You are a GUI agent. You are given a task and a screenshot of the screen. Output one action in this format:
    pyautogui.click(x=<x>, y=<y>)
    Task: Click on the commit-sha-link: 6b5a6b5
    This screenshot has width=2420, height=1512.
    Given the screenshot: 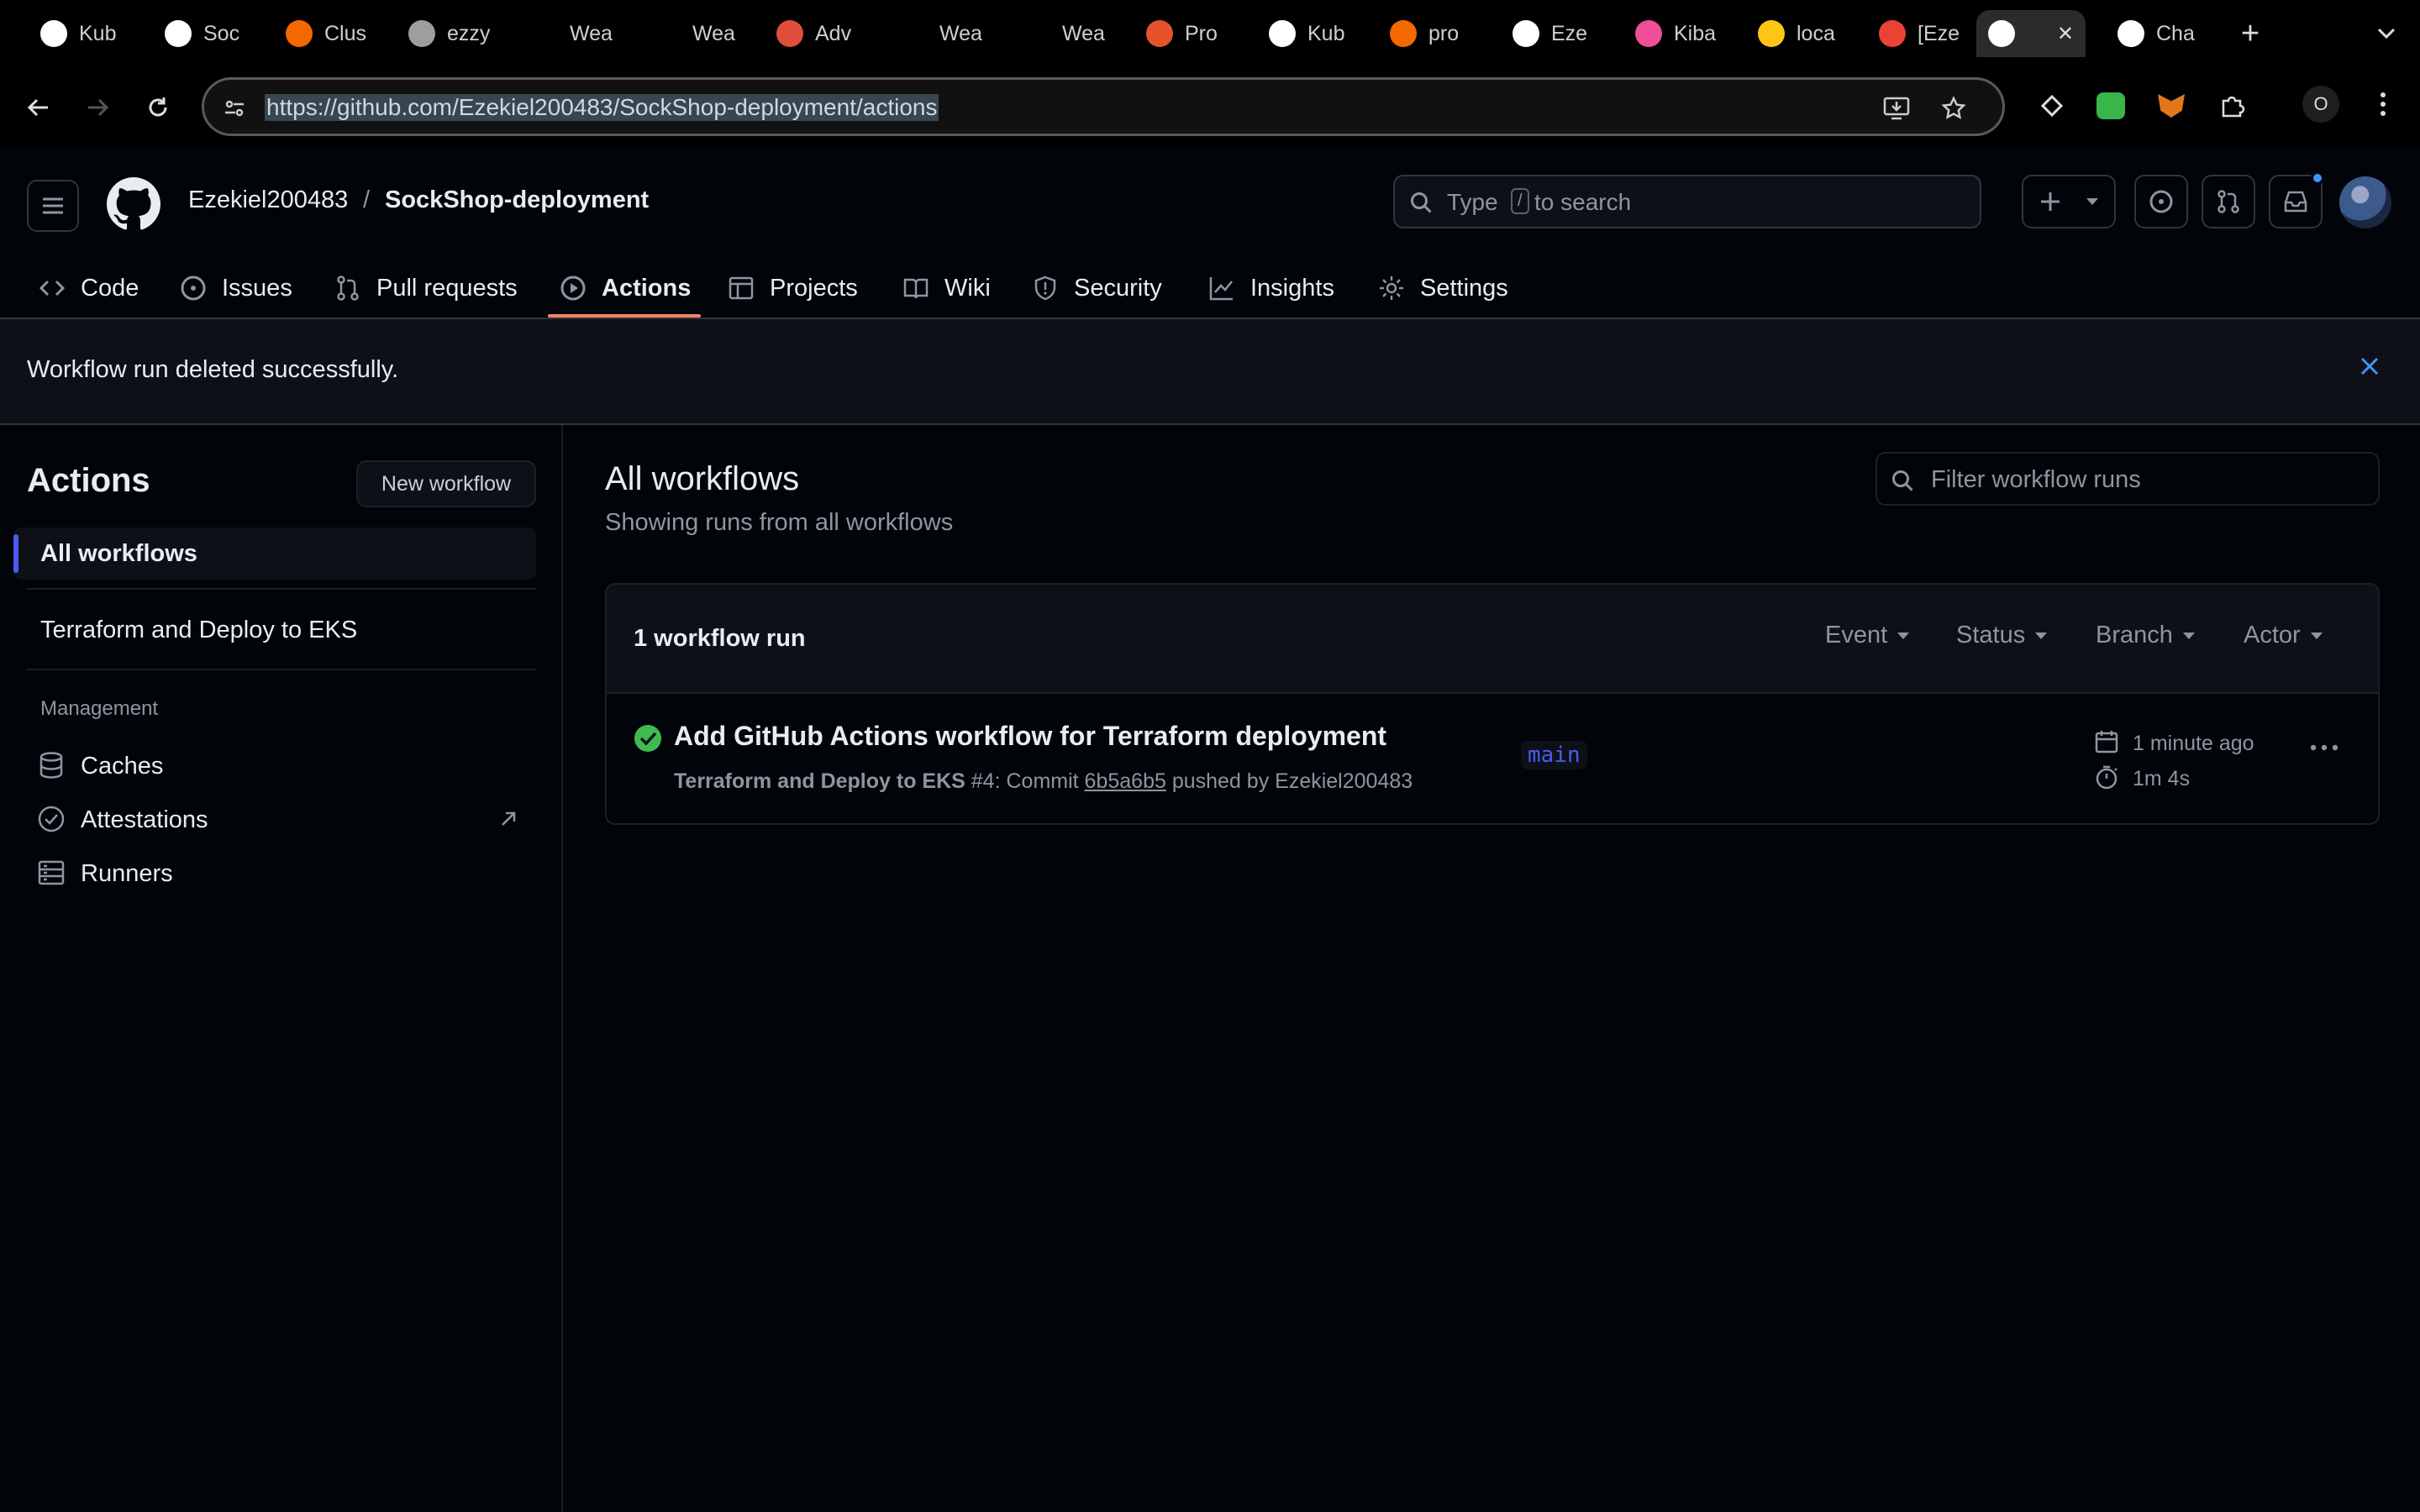 What is the action you would take?
    pyautogui.click(x=1125, y=781)
    